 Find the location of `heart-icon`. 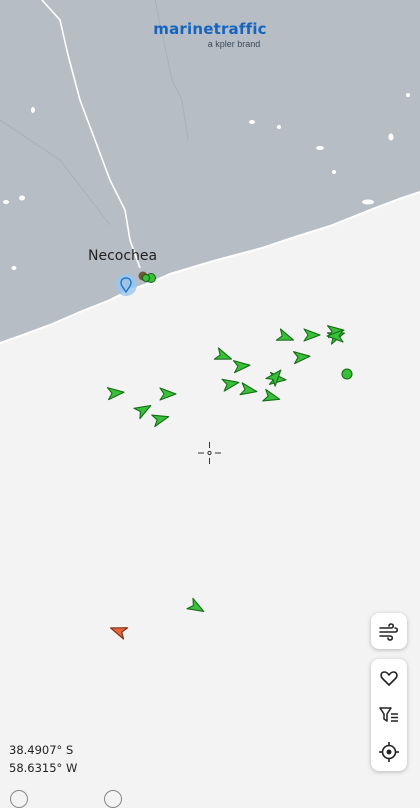

heart-icon is located at coordinates (389, 678).